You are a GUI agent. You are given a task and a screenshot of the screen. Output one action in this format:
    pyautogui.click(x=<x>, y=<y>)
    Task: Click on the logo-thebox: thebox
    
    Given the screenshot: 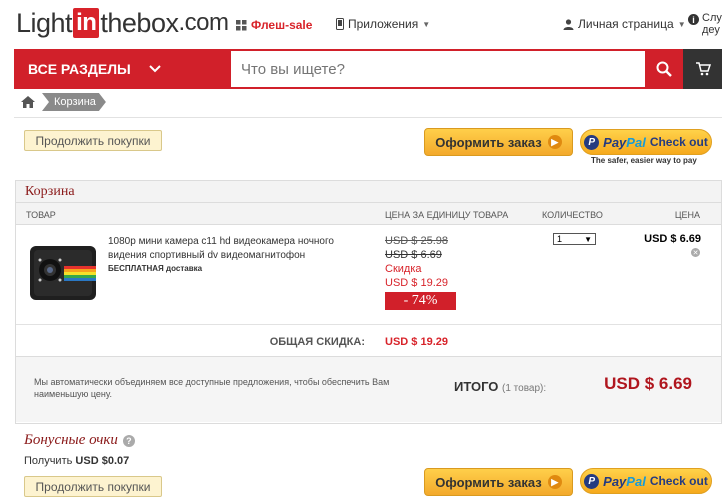 What is the action you would take?
    pyautogui.click(x=139, y=22)
    